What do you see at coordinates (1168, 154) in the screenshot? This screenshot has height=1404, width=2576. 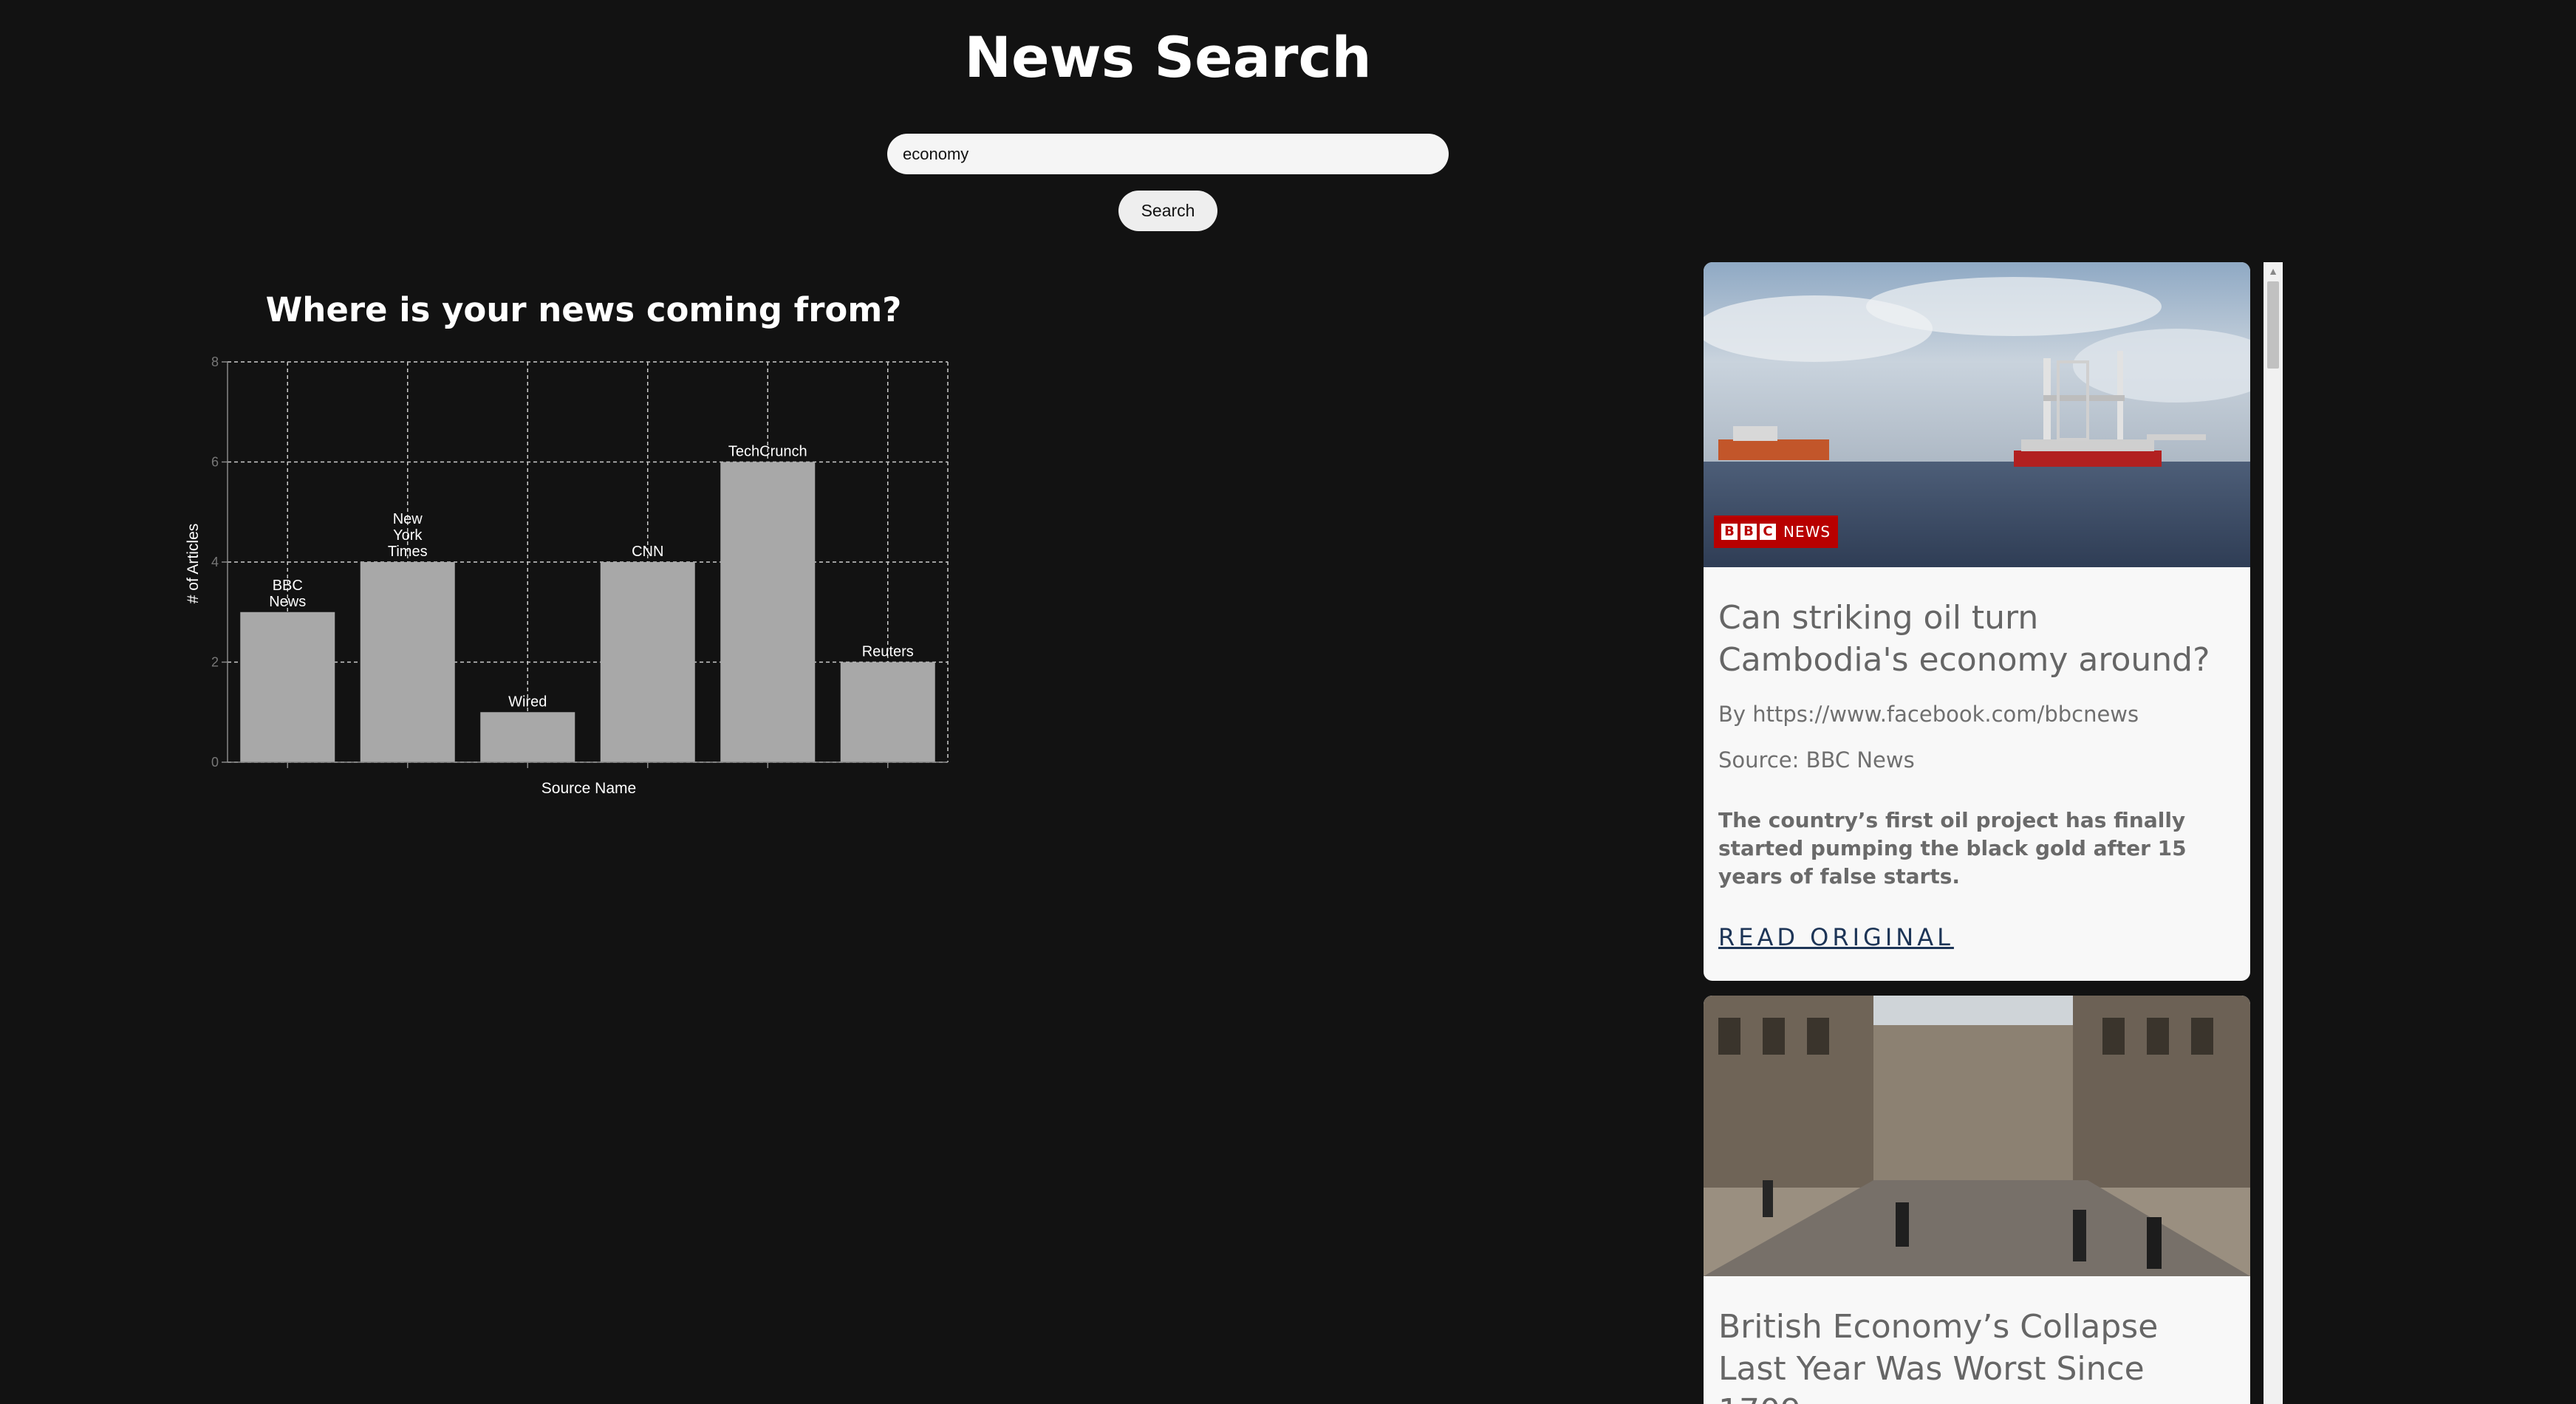 I see `search-input` at bounding box center [1168, 154].